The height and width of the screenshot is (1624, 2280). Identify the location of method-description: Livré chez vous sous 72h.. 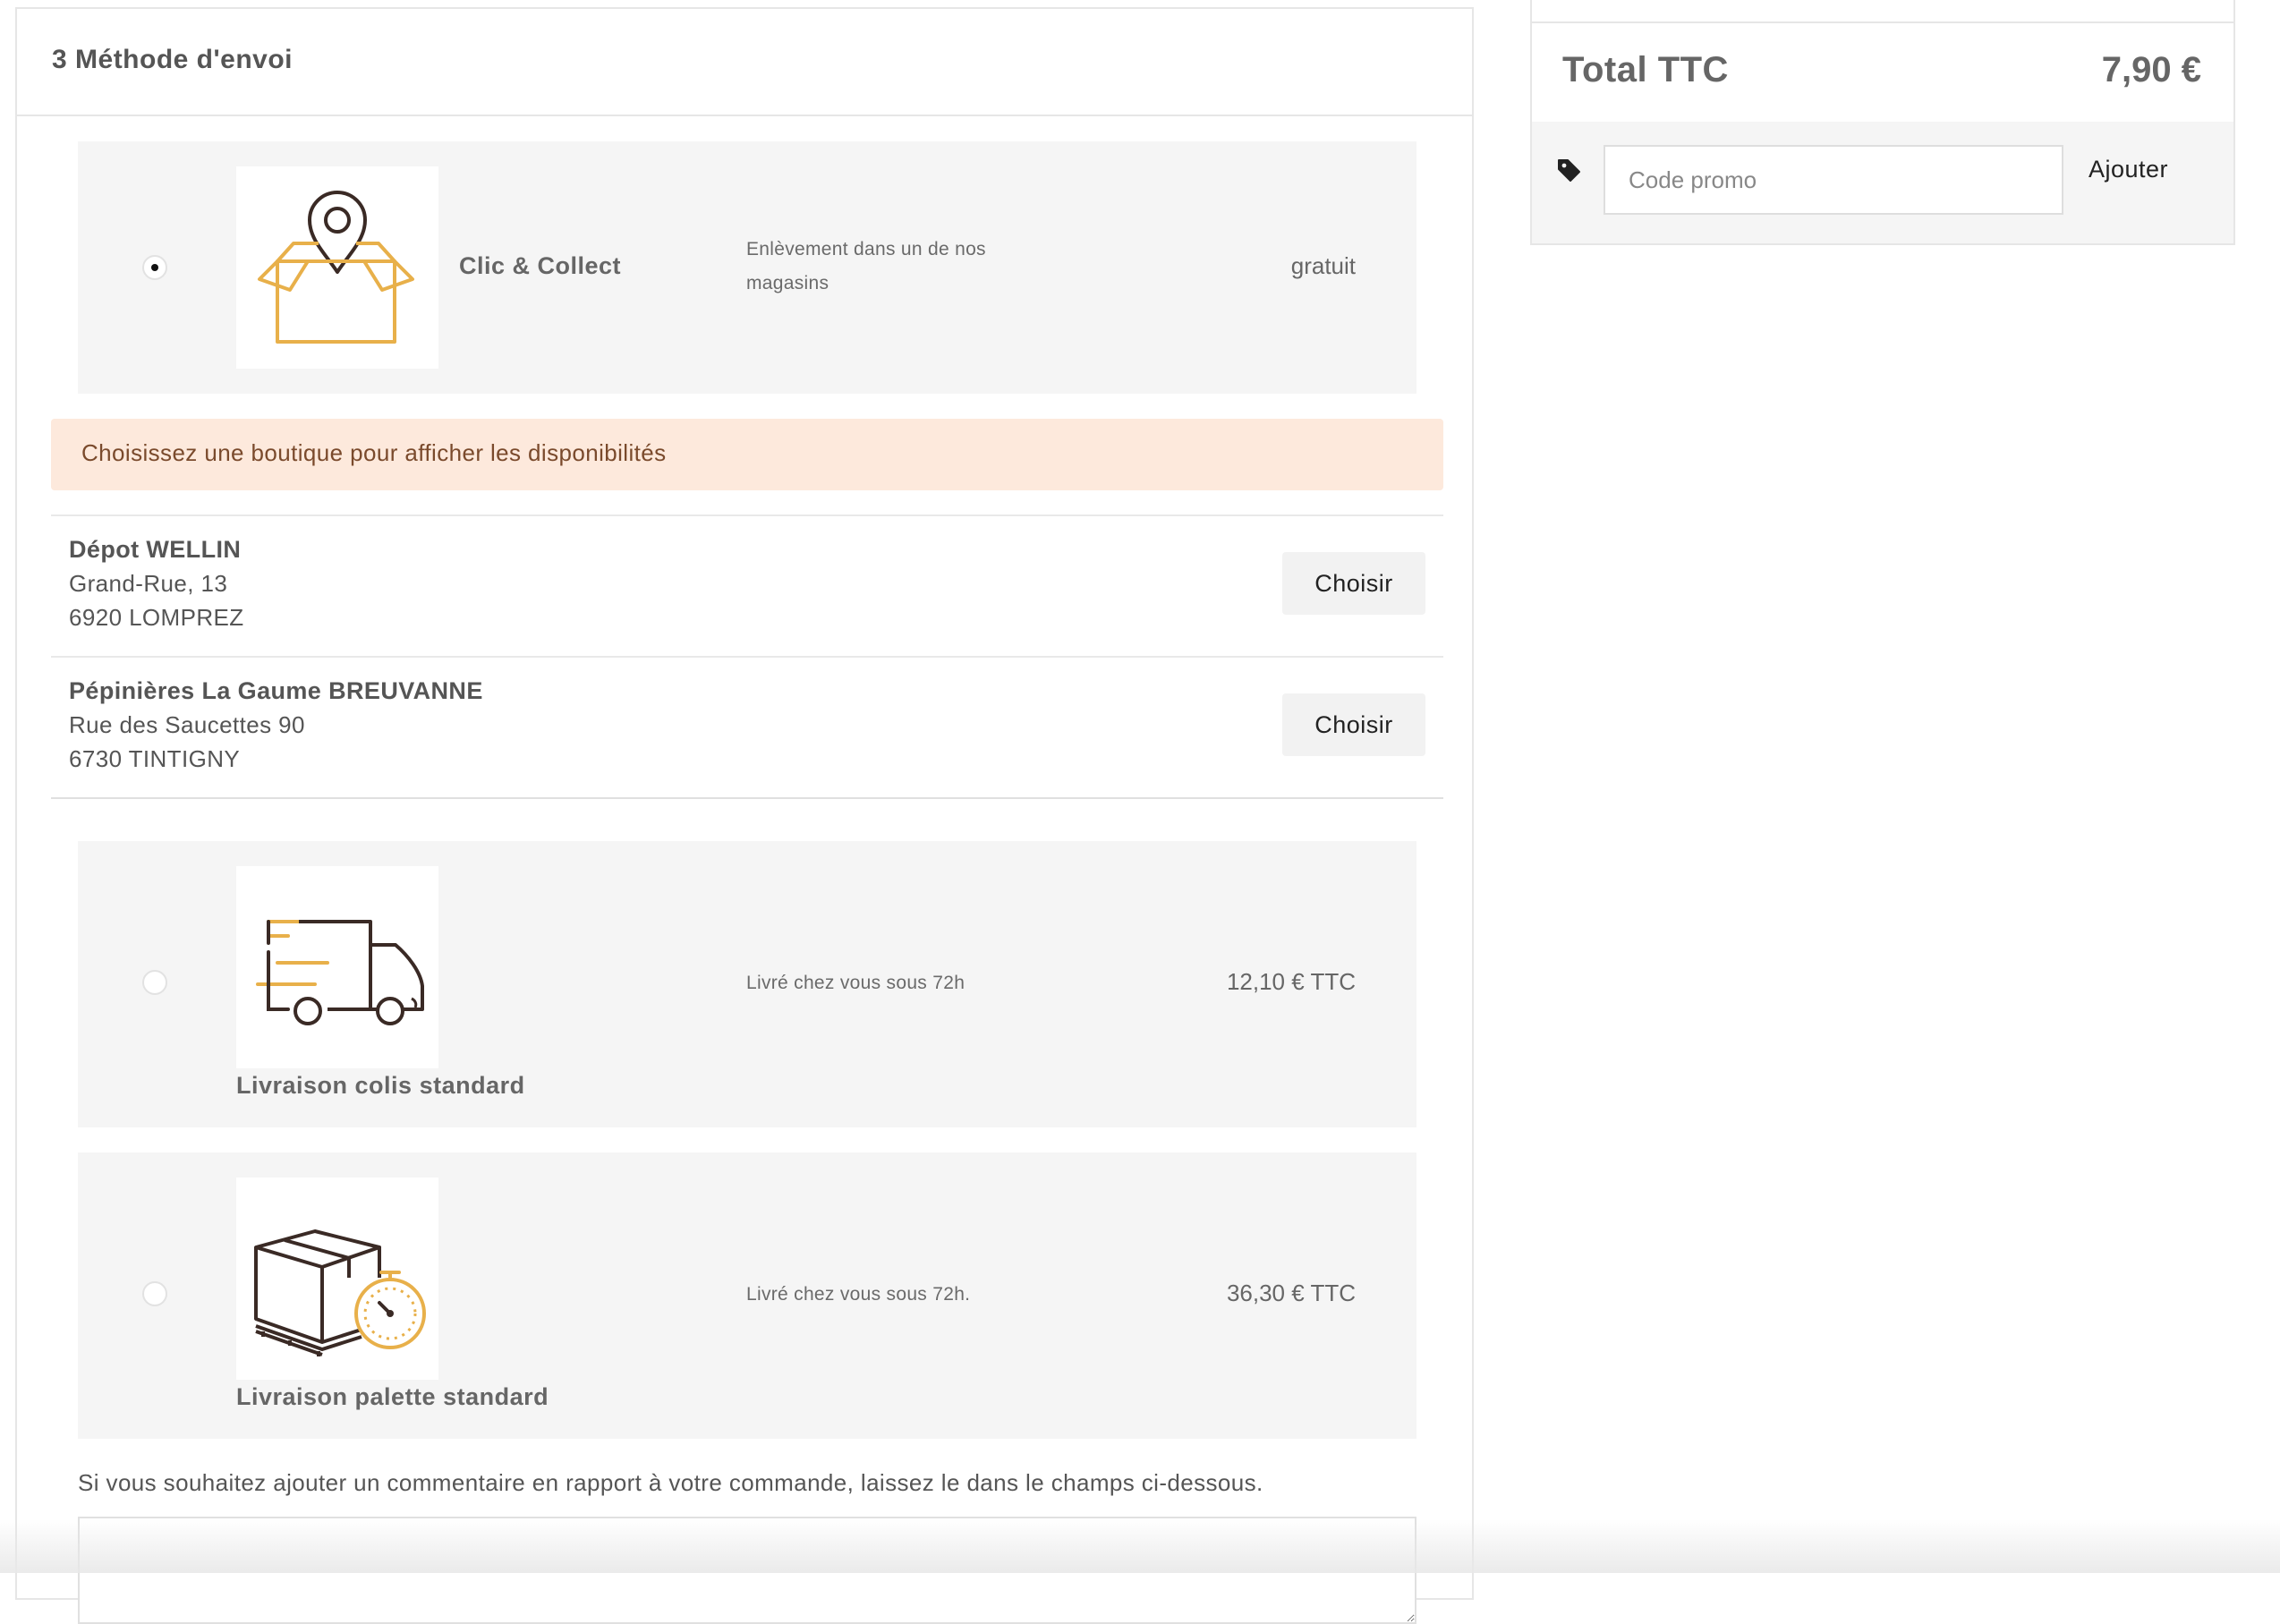
(858, 1294).